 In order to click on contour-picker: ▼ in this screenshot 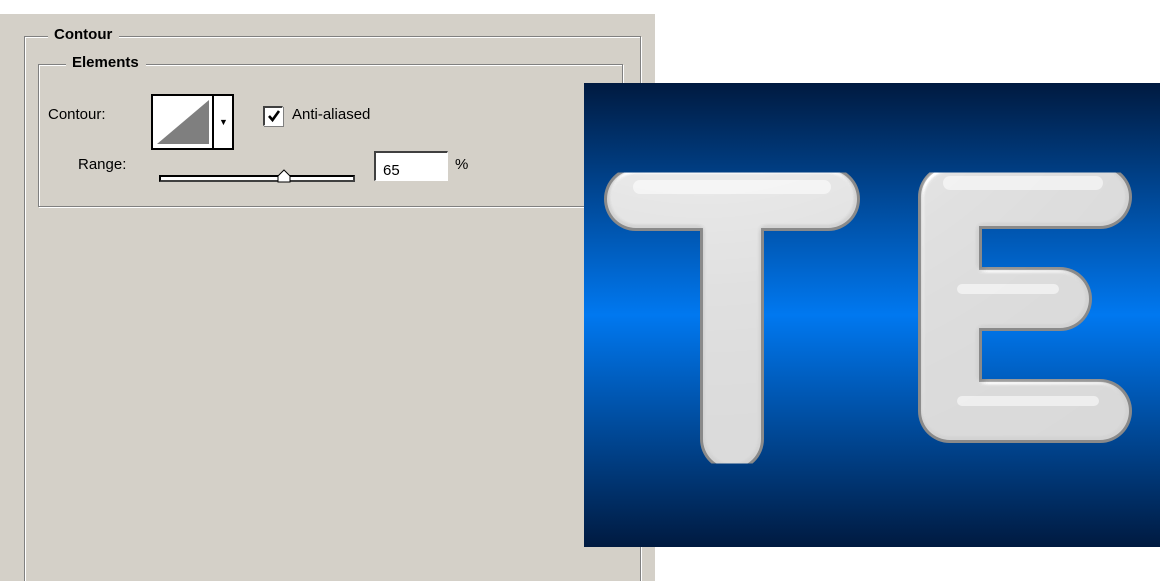, I will do `click(192, 122)`.